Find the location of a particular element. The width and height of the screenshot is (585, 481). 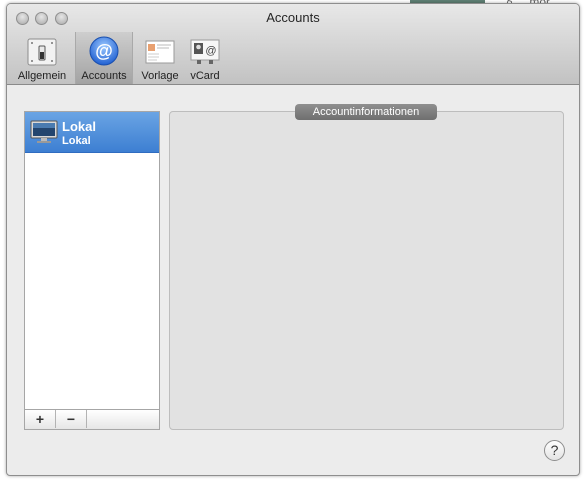

account-row-lokal: Lokal Lokal is located at coordinates (92, 132).